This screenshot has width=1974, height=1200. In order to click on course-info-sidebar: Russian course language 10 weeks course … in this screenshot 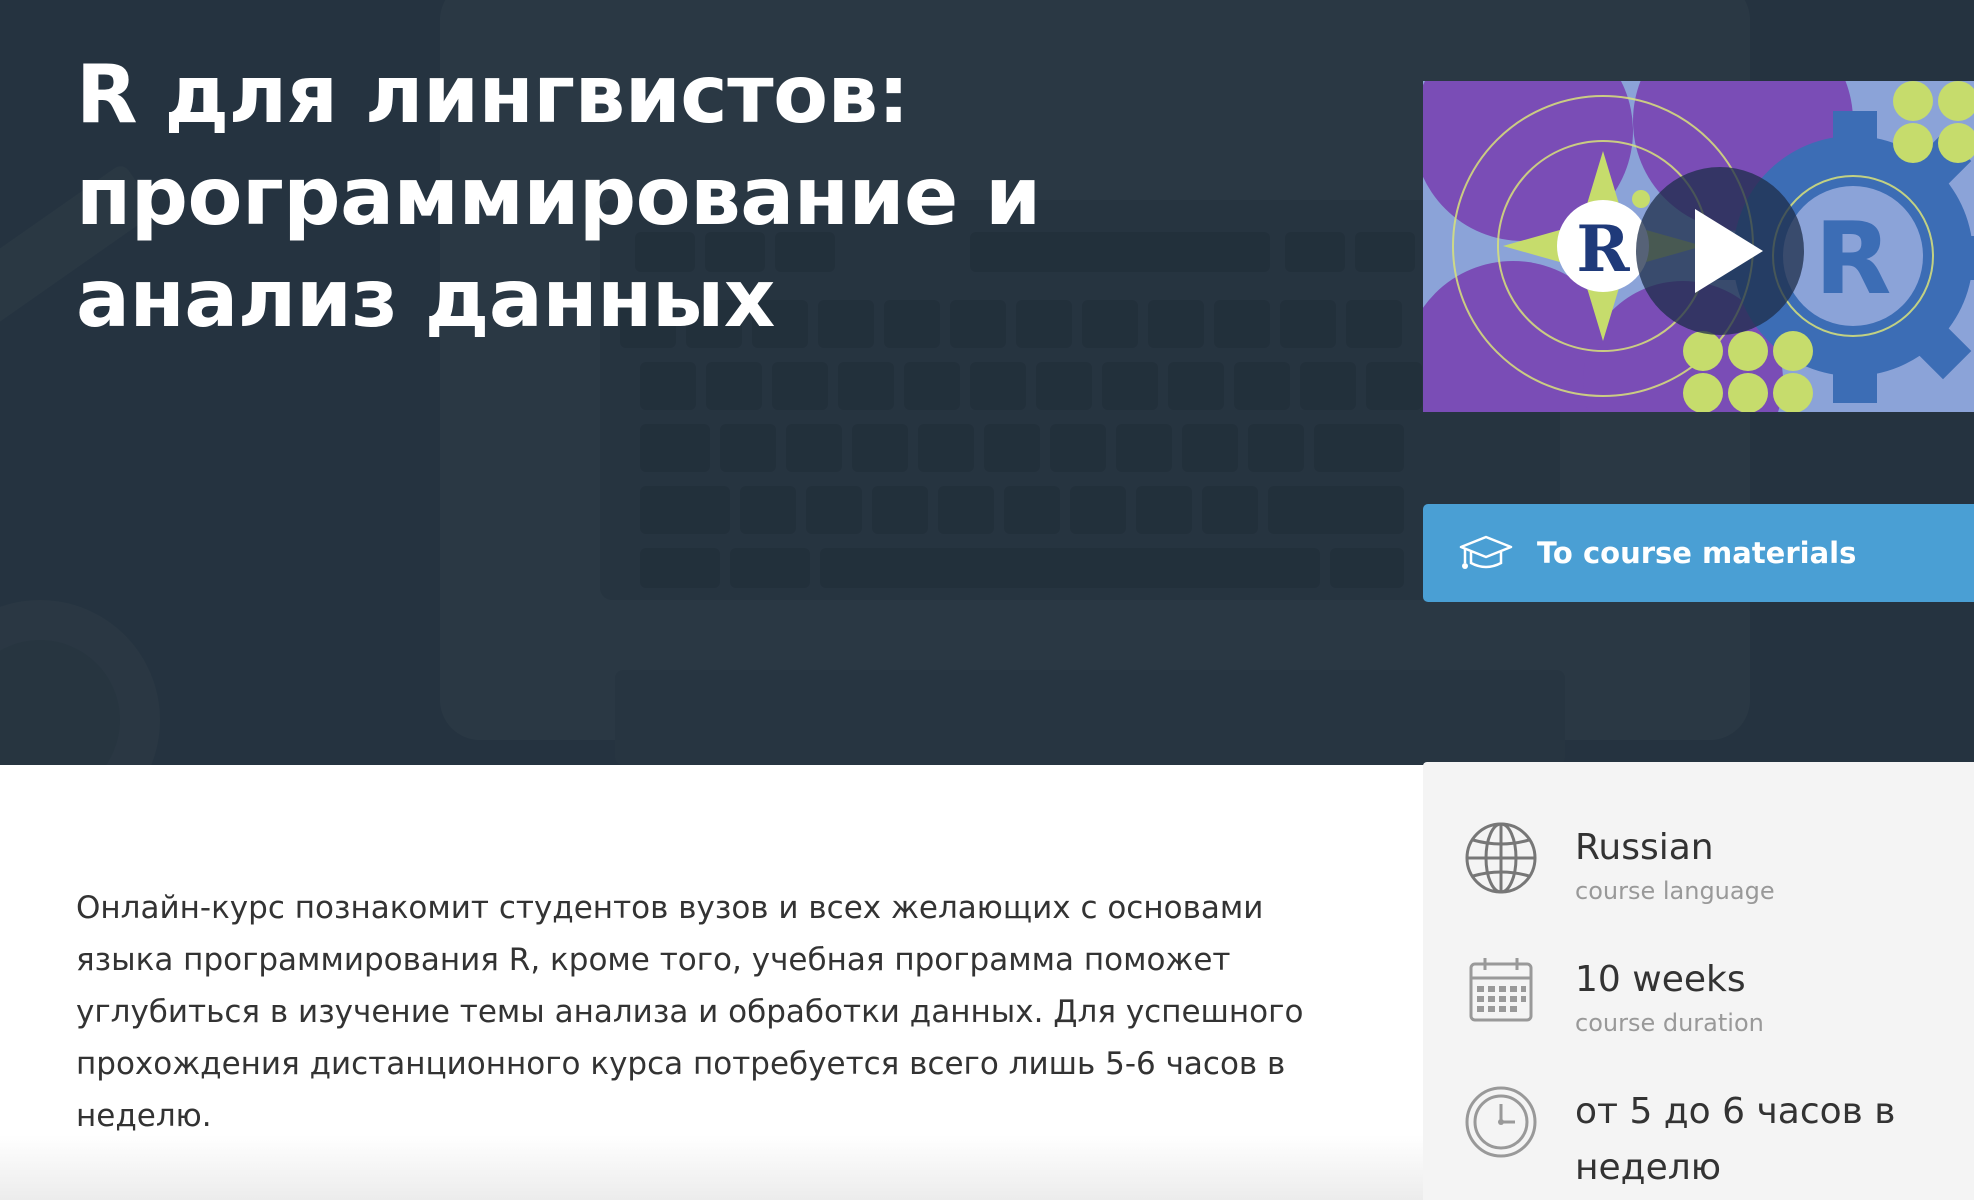, I will do `click(1698, 981)`.